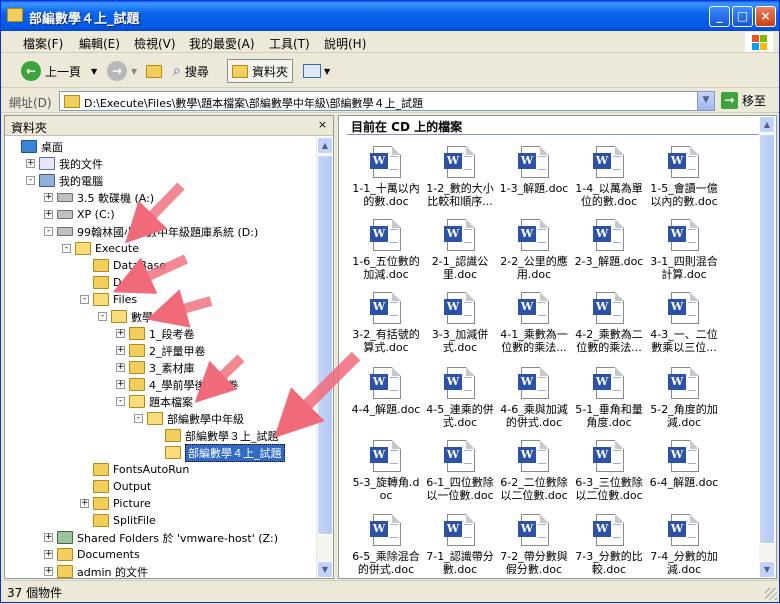  What do you see at coordinates (684, 477) in the screenshot?
I see `file-item: W 6-4_解題.doc` at bounding box center [684, 477].